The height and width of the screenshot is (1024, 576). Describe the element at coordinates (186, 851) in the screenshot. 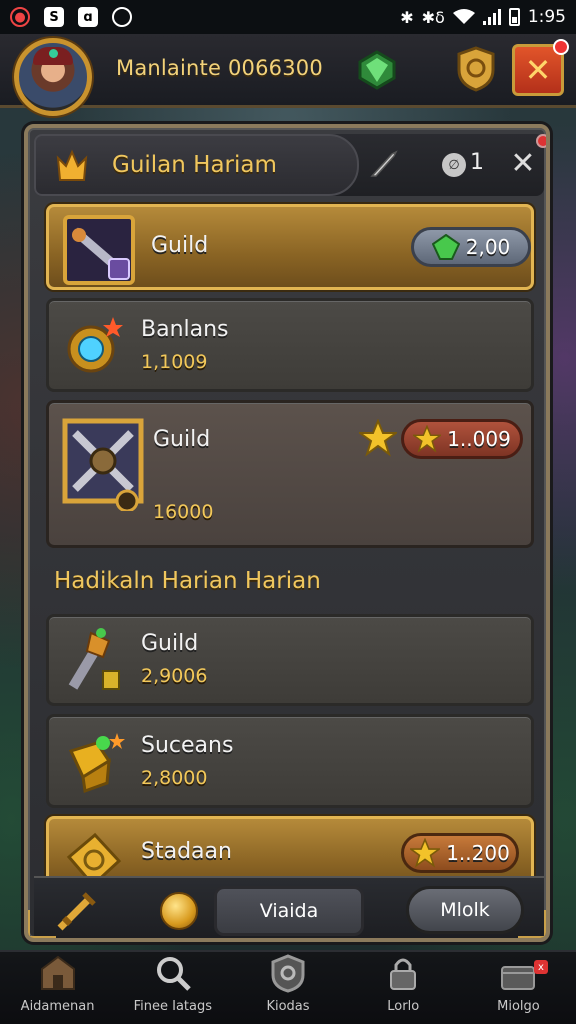

I see `item-label: Stadaan` at that location.